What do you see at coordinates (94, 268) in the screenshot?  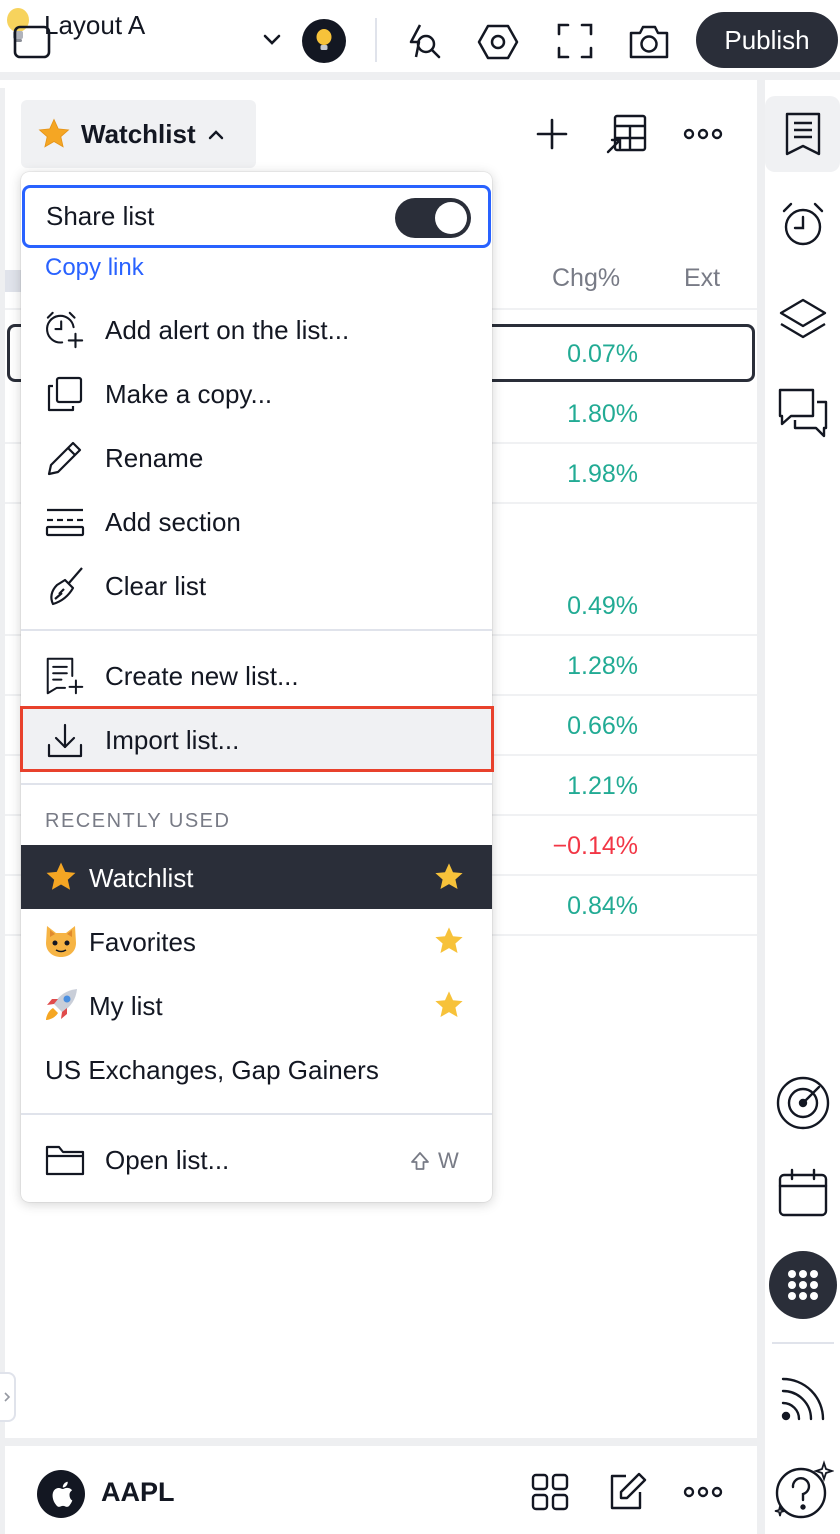 I see `copy-link: Copy link` at bounding box center [94, 268].